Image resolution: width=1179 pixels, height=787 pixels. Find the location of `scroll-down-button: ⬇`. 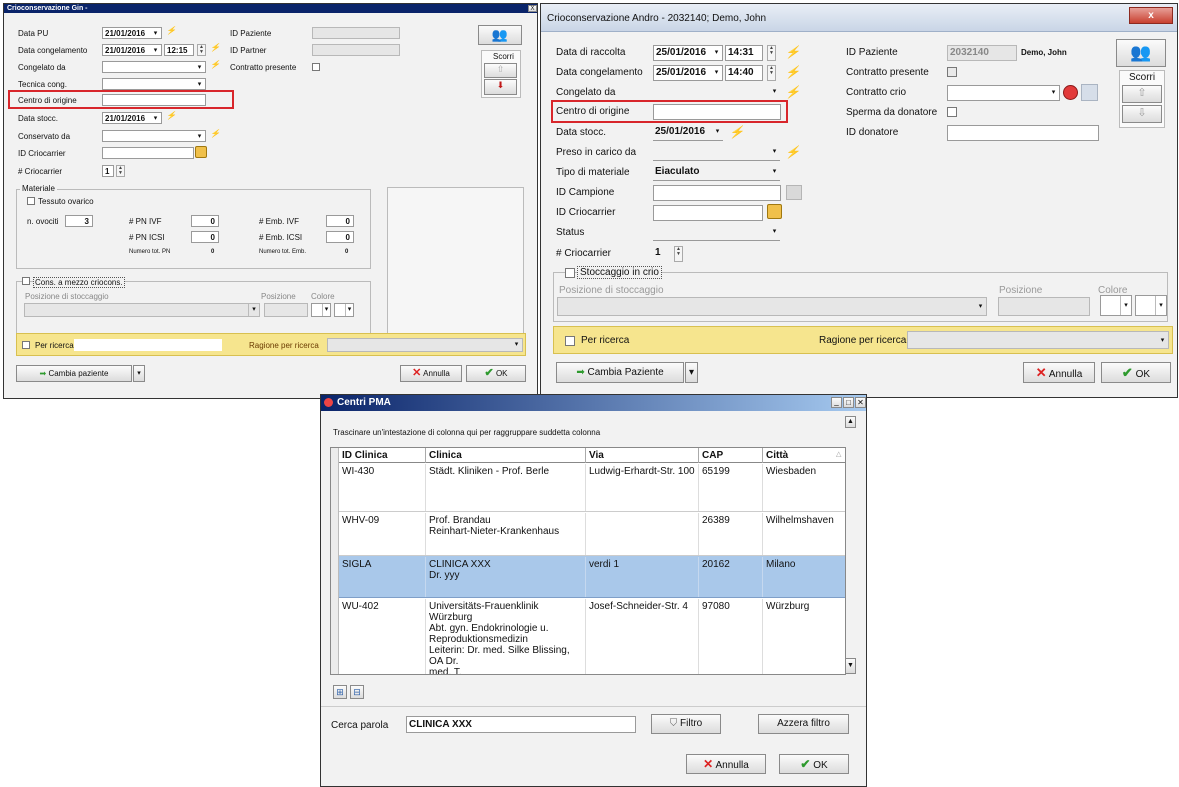

scroll-down-button: ⬇ is located at coordinates (500, 87).